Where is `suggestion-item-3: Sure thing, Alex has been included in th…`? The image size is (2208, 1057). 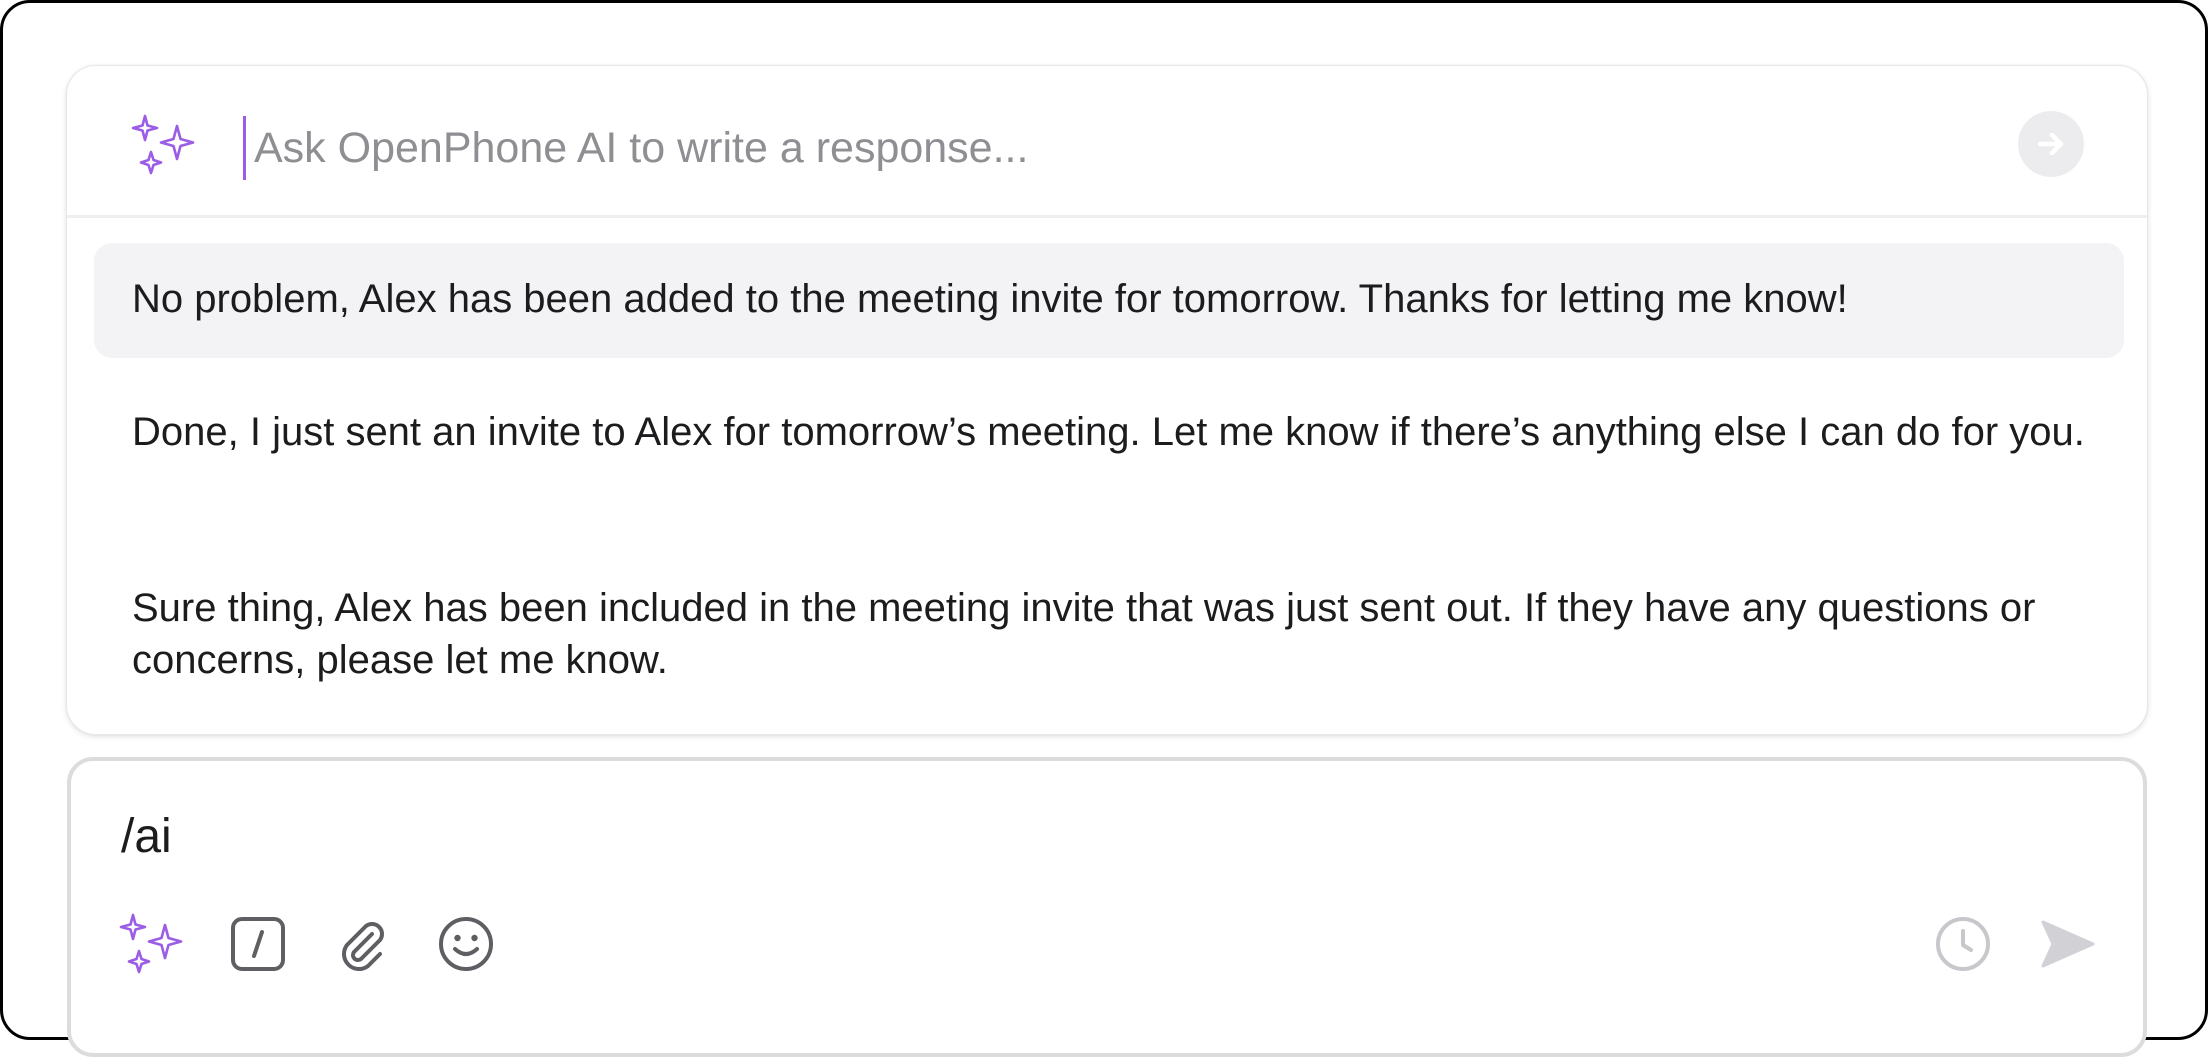
suggestion-item-3: Sure thing, Alex has been included in th… is located at coordinates (1109, 652).